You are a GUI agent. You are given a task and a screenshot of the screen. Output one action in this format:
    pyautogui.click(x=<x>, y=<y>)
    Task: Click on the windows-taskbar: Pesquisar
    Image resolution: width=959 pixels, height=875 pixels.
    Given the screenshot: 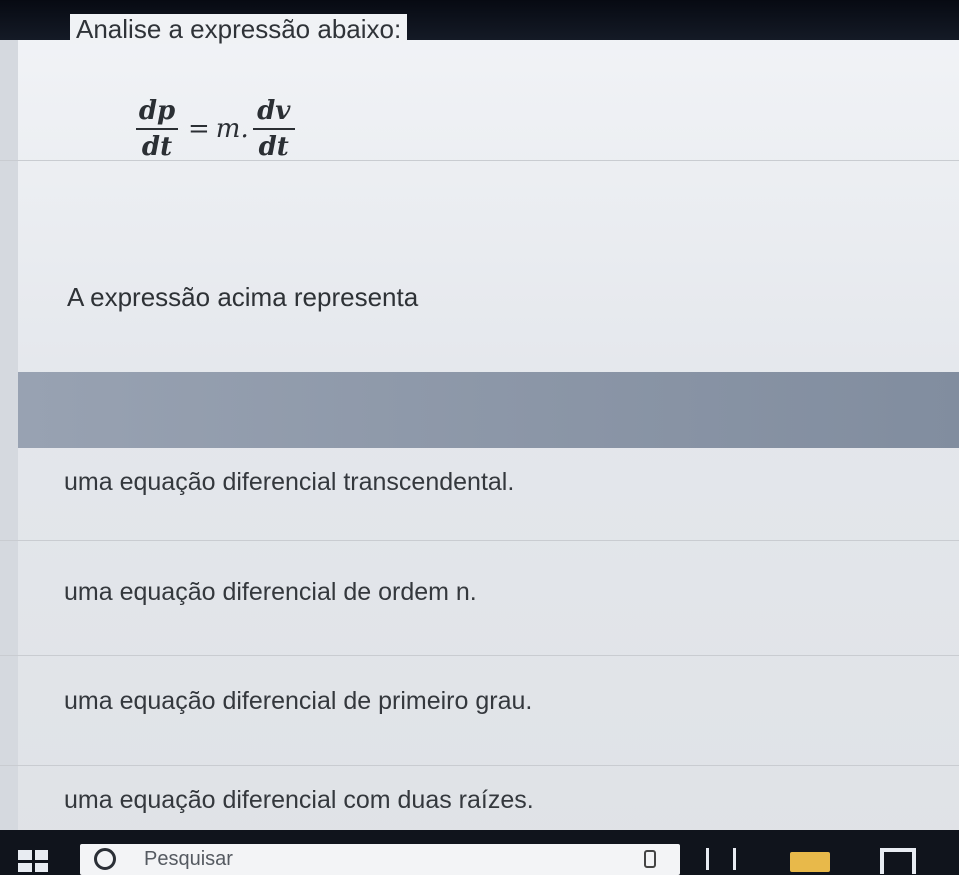 What is the action you would take?
    pyautogui.click(x=479, y=852)
    